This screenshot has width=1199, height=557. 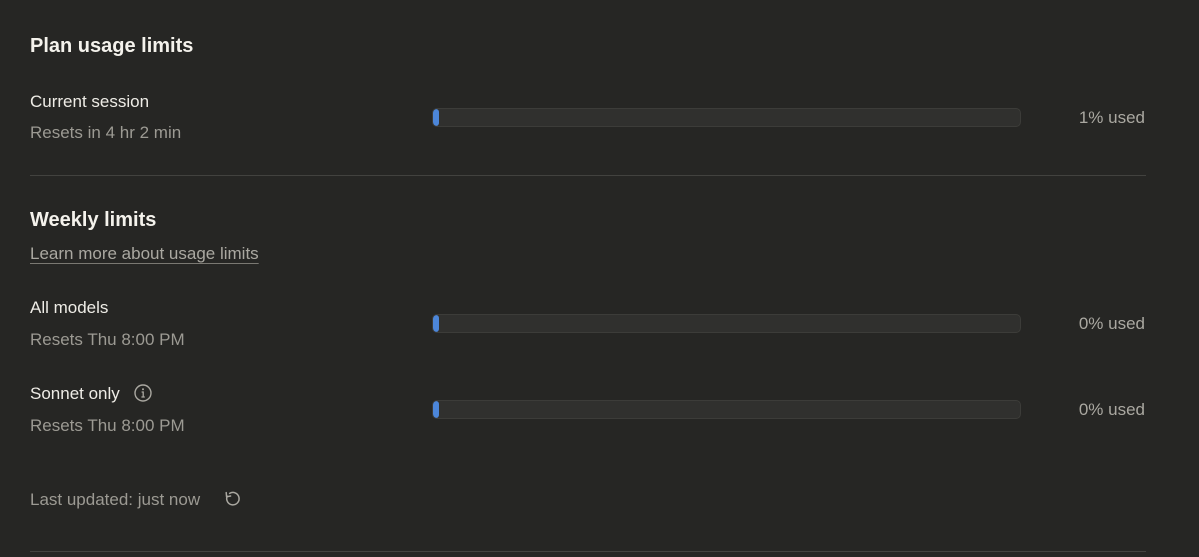 What do you see at coordinates (1111, 409) in the screenshot?
I see `sonnet-only-usage: 0% used` at bounding box center [1111, 409].